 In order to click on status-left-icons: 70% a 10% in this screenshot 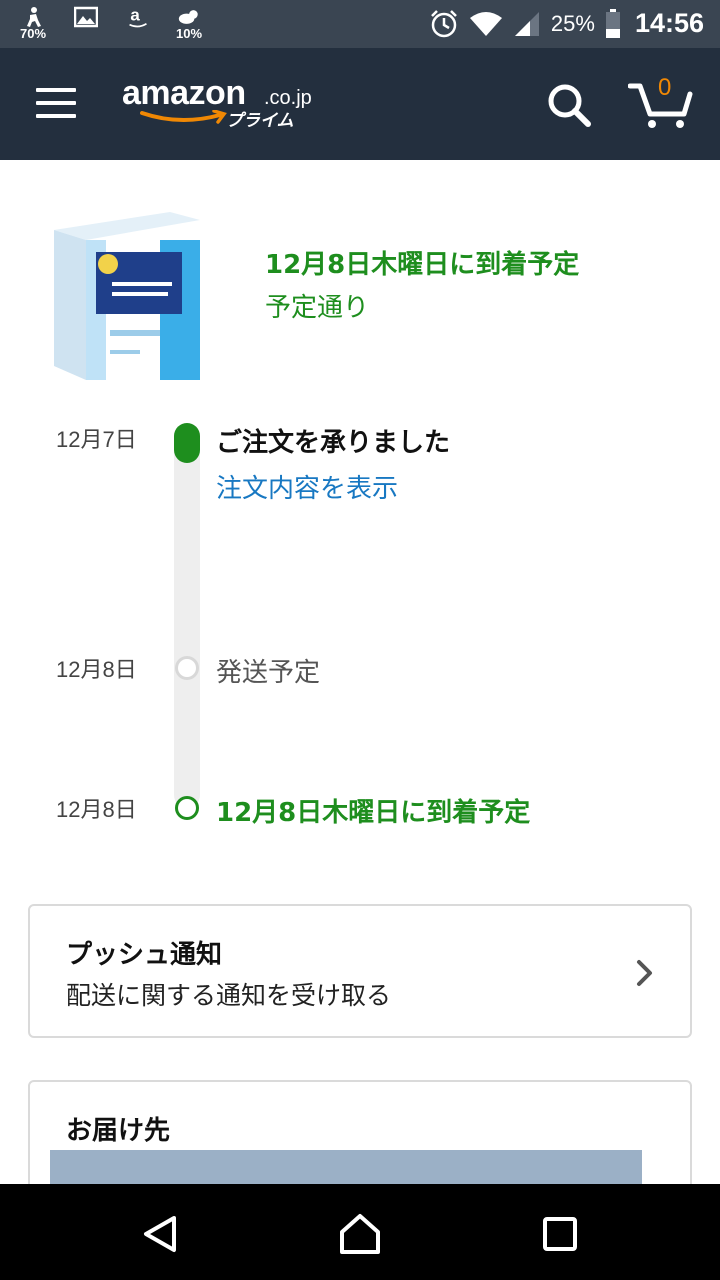, I will do `click(113, 24)`.